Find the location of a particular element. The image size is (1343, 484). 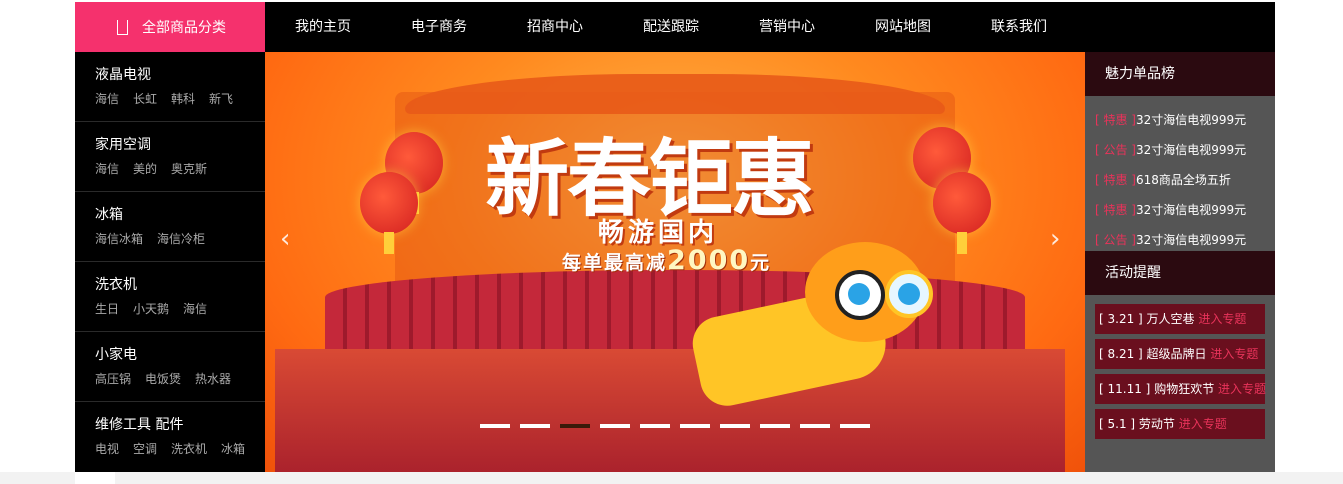

subcategory-link: 高压锅 is located at coordinates (113, 378).